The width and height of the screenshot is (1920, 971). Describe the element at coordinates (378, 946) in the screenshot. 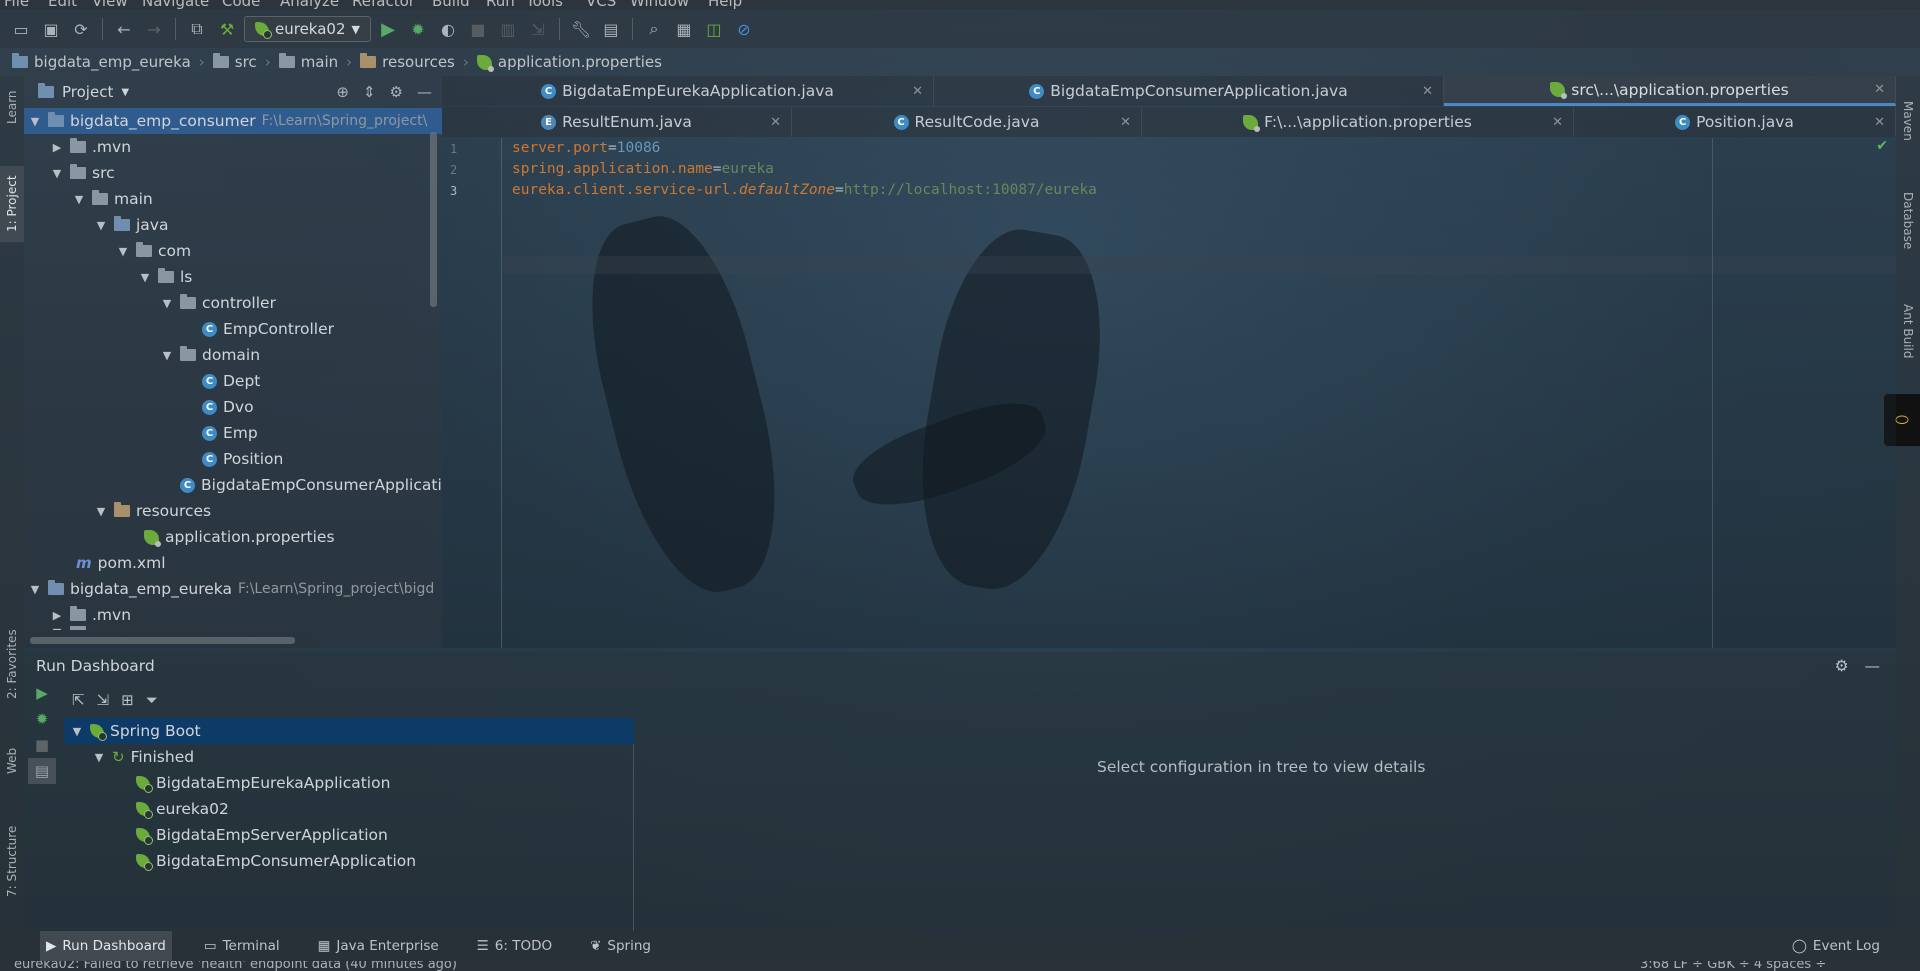

I see `tab-java-enterprise: ▦ Java Enterprise` at that location.